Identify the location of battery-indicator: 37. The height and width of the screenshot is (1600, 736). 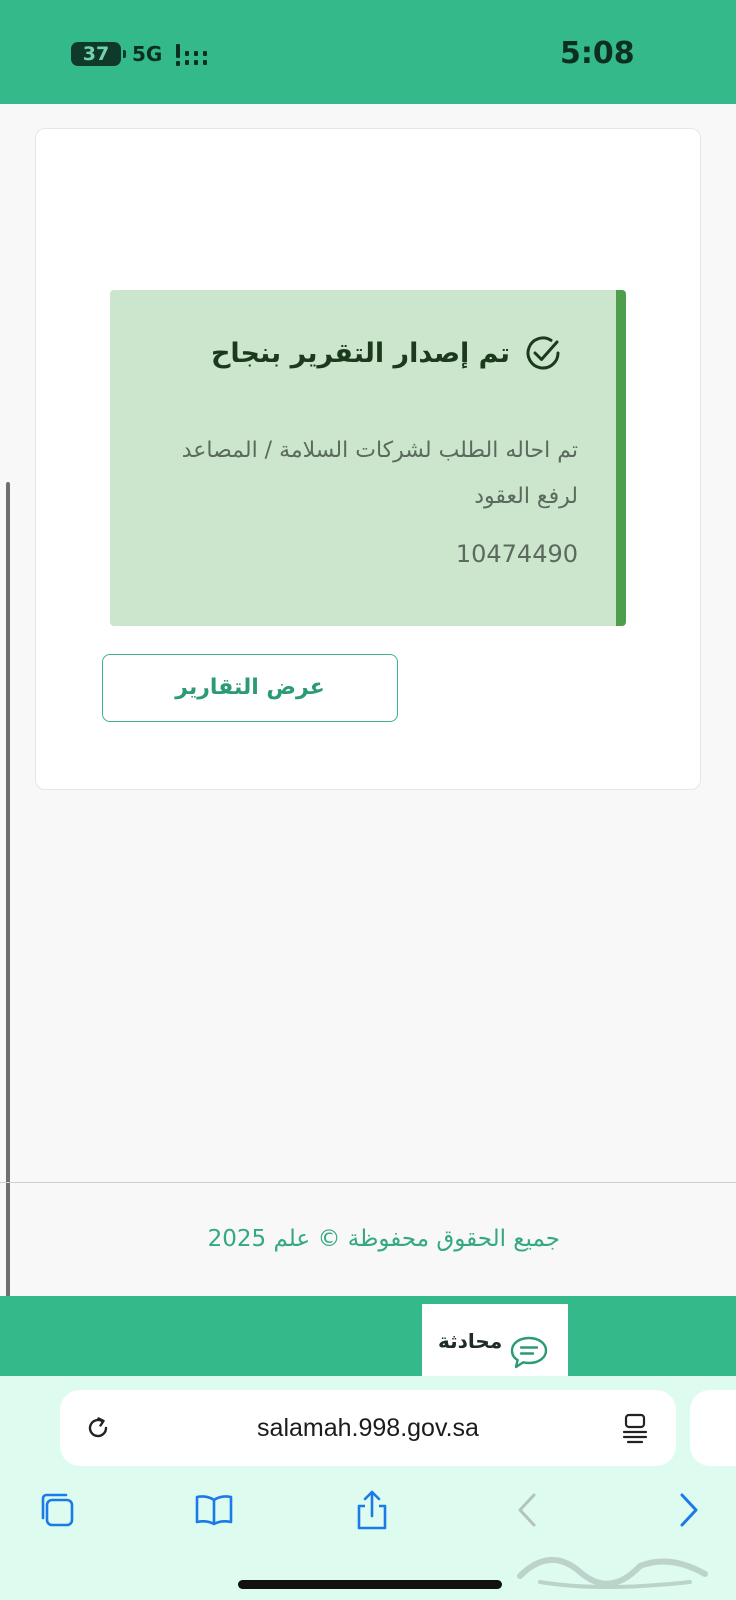
(98, 54).